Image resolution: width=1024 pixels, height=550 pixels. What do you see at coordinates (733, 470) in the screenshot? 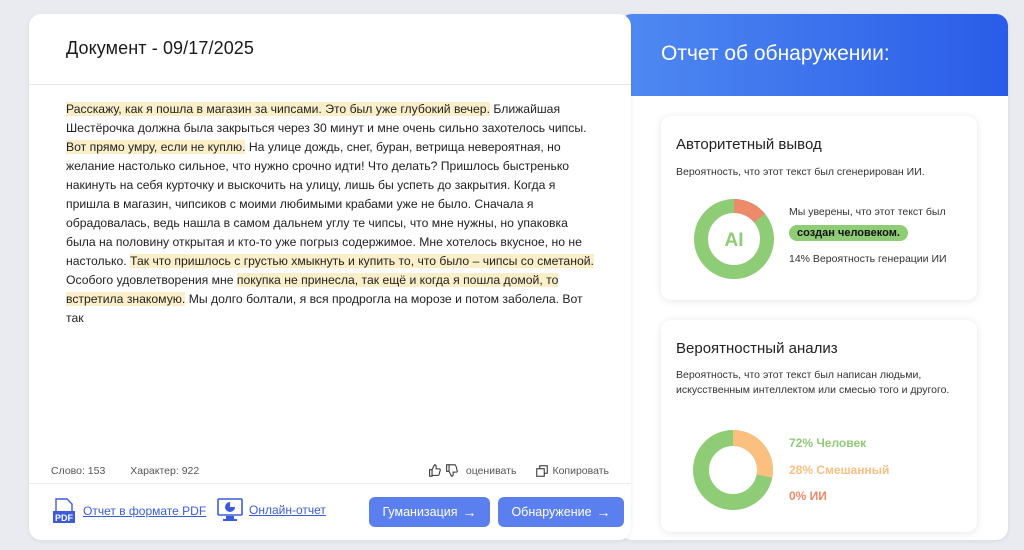
I see `probabilistic-donut` at bounding box center [733, 470].